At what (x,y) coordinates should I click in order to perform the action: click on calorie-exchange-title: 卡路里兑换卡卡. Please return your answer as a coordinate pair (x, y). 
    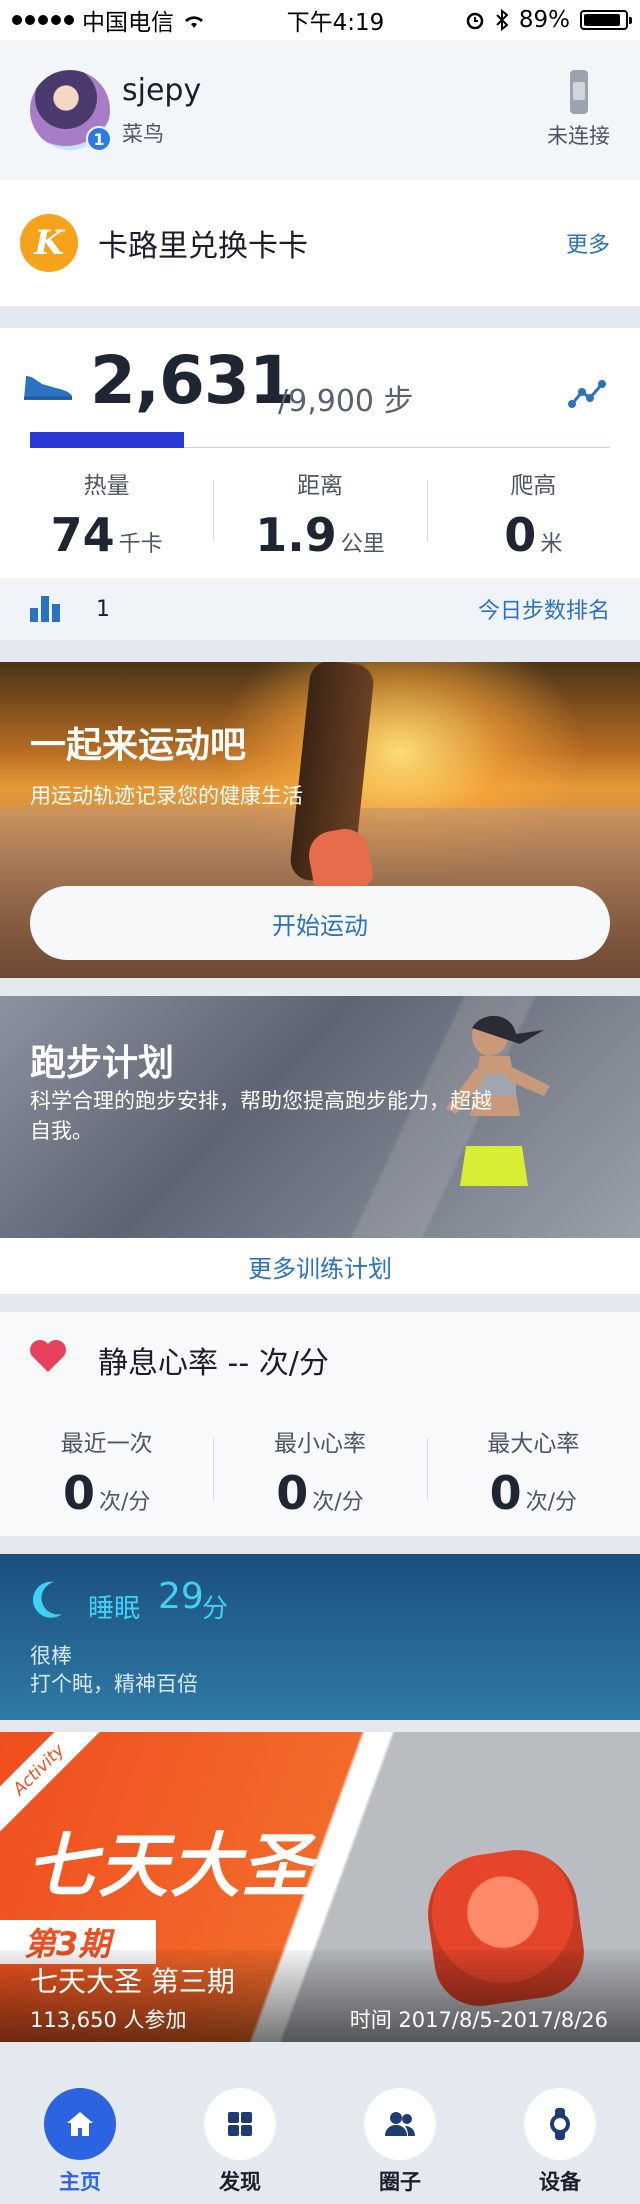
    Looking at the image, I should click on (203, 246).